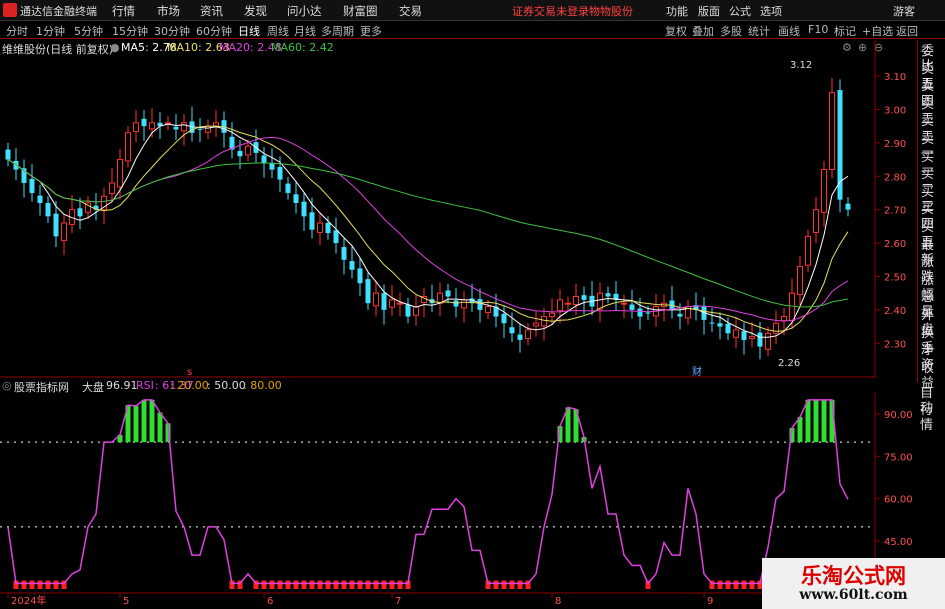 This screenshot has height=609, width=945. Describe the element at coordinates (740, 11) in the screenshot. I see `menu-formula: 公式` at that location.